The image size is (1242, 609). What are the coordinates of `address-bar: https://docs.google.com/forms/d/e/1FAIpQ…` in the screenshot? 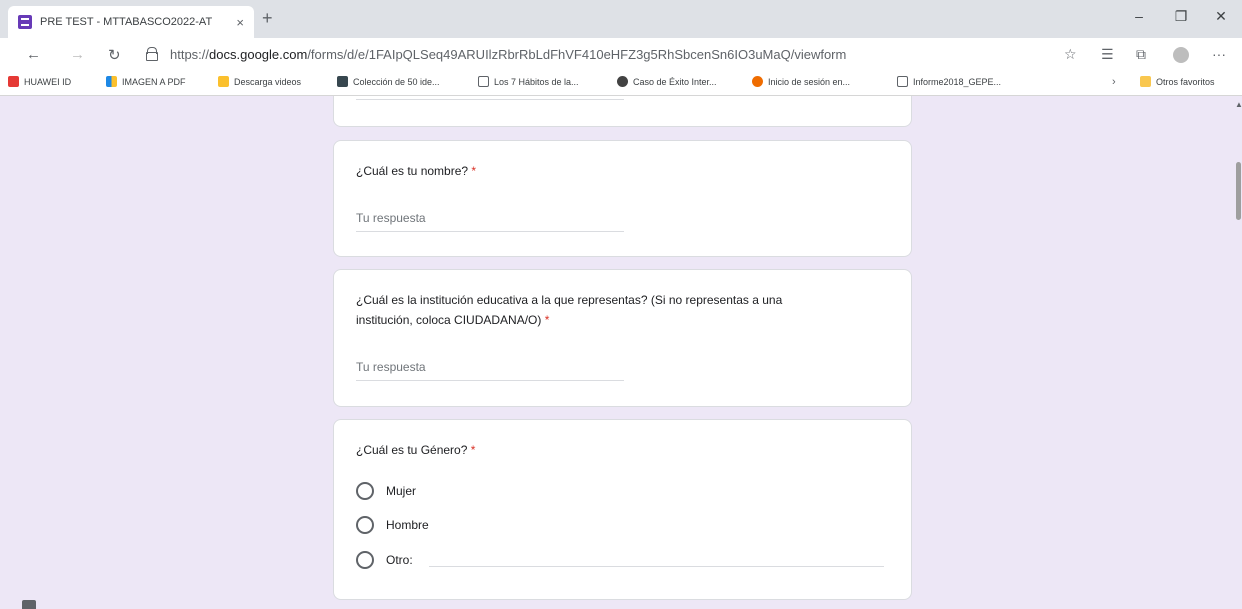 It's located at (508, 54).